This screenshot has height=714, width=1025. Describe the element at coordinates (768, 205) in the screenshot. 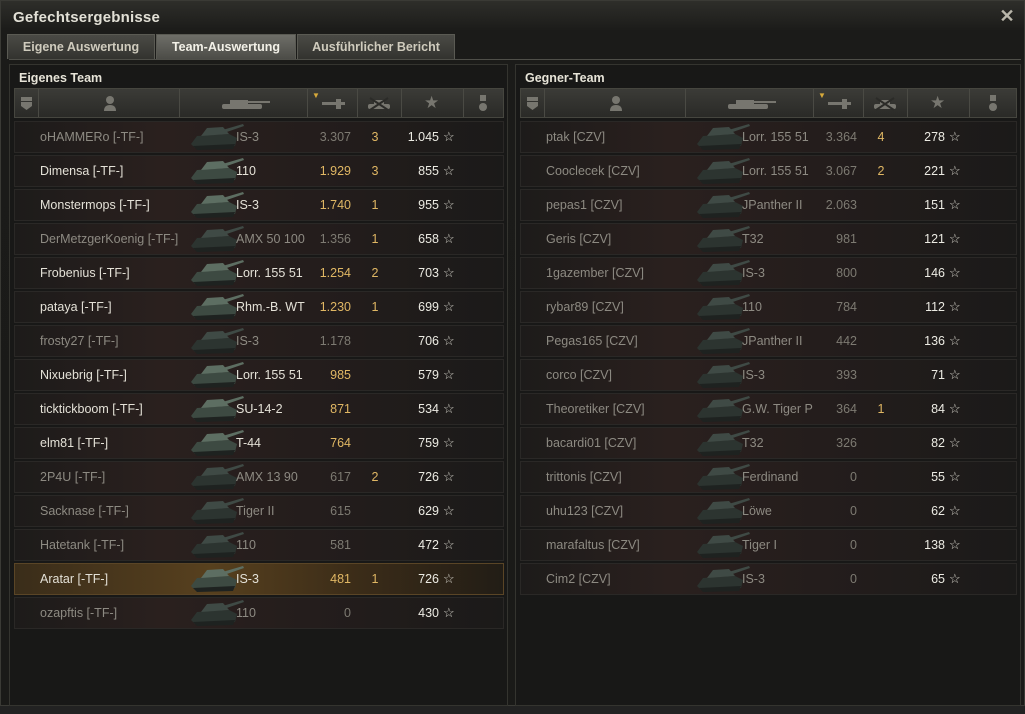

I see `player-row: pepas1 [CZV] JPanther II 2.063 151 ☆` at that location.